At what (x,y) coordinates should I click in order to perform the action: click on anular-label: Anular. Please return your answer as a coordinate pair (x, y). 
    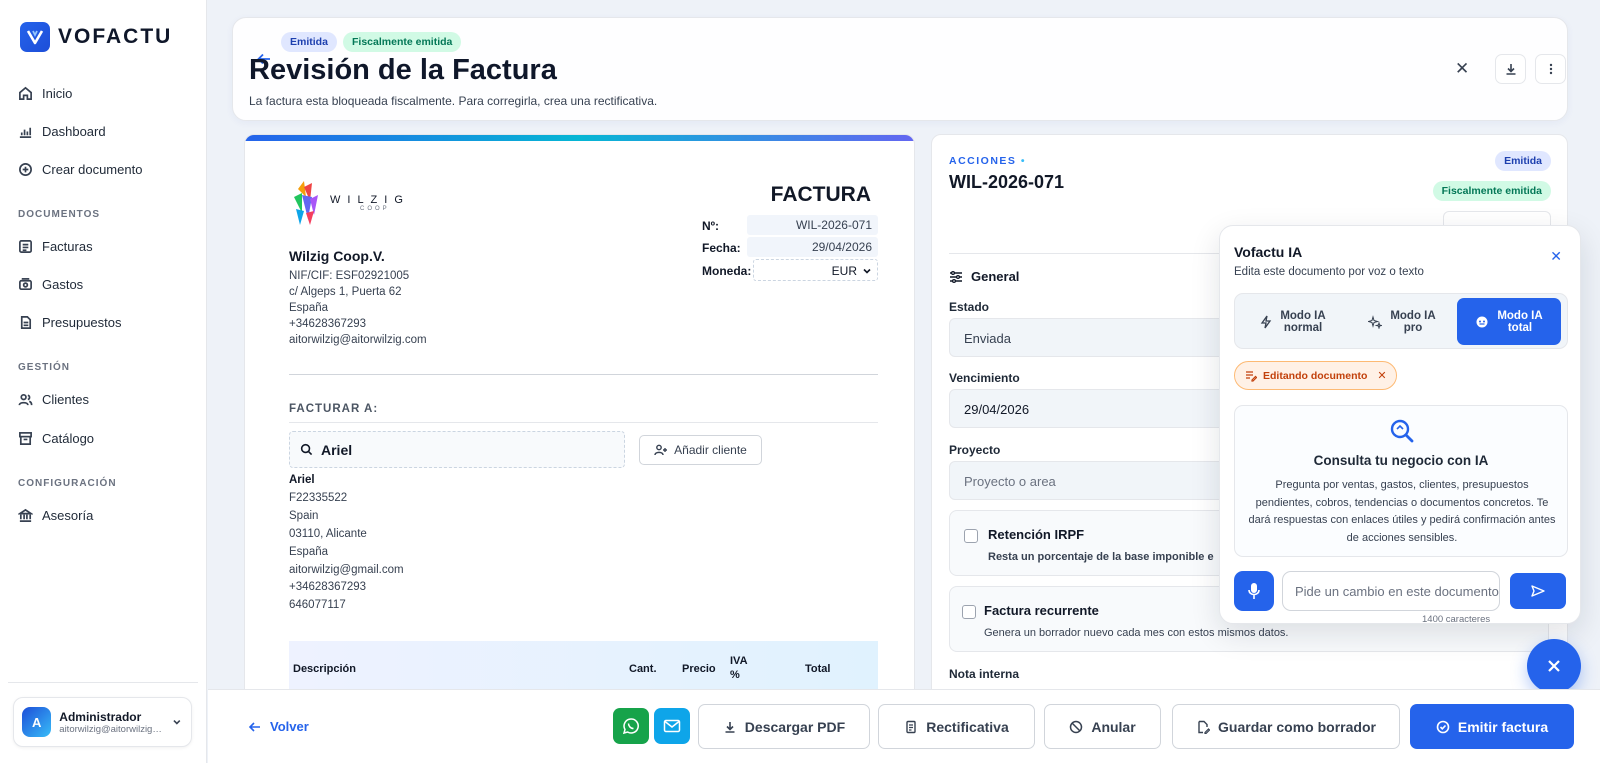
    Looking at the image, I should click on (1113, 726).